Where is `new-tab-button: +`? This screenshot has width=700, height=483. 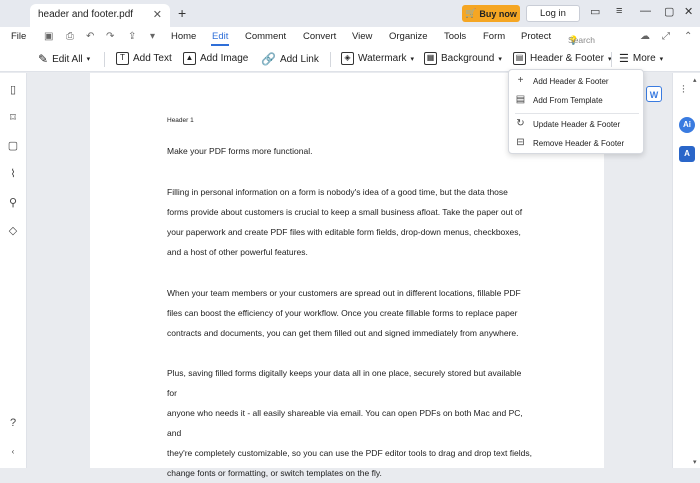 new-tab-button: + is located at coordinates (182, 13).